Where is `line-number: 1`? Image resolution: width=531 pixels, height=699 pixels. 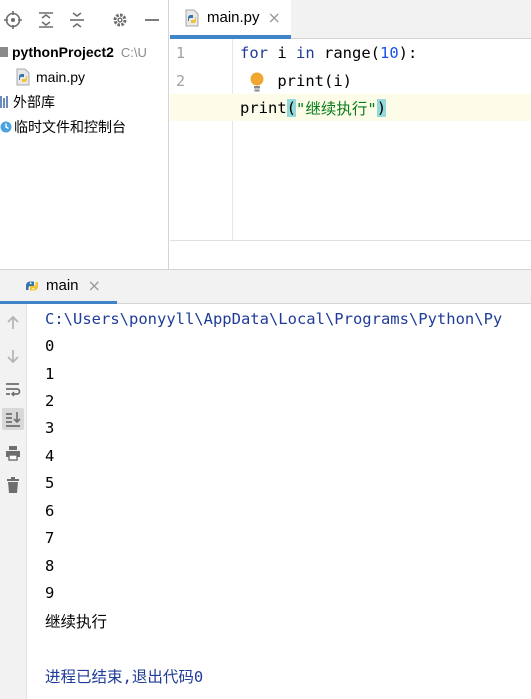
line-number: 1 is located at coordinates (181, 53).